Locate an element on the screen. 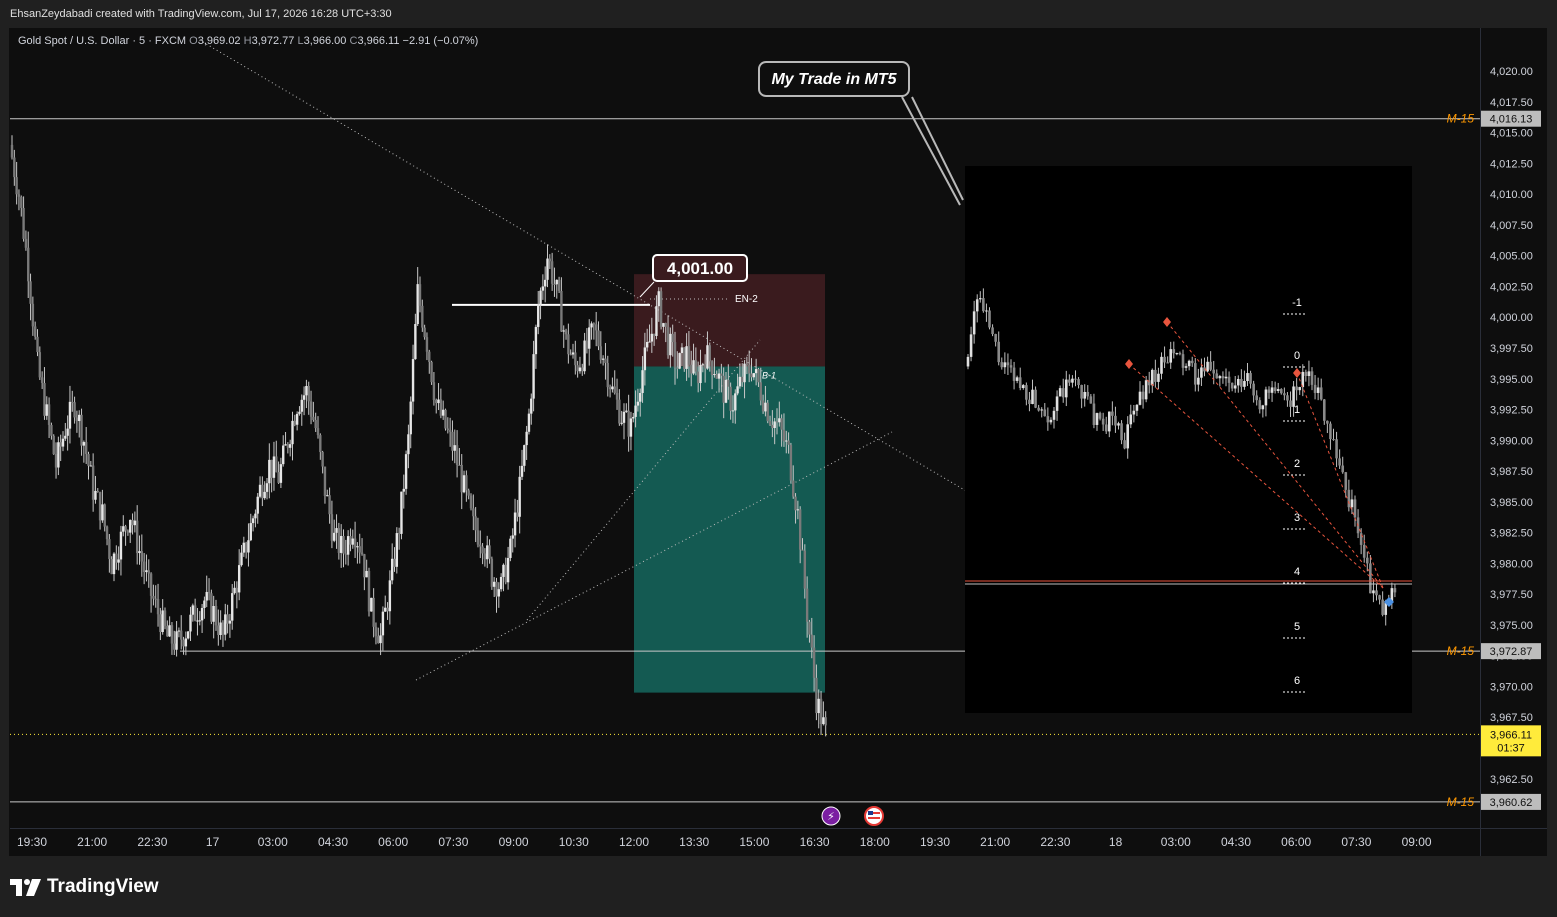 The height and width of the screenshot is (917, 1557). last-price-text: 3,966.11 is located at coordinates (1511, 735).